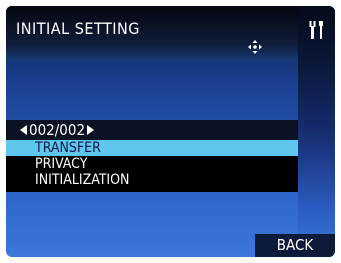 The height and width of the screenshot is (263, 341). Describe the element at coordinates (317, 30) in the screenshot. I see `wrench-screwdriver-icon` at that location.